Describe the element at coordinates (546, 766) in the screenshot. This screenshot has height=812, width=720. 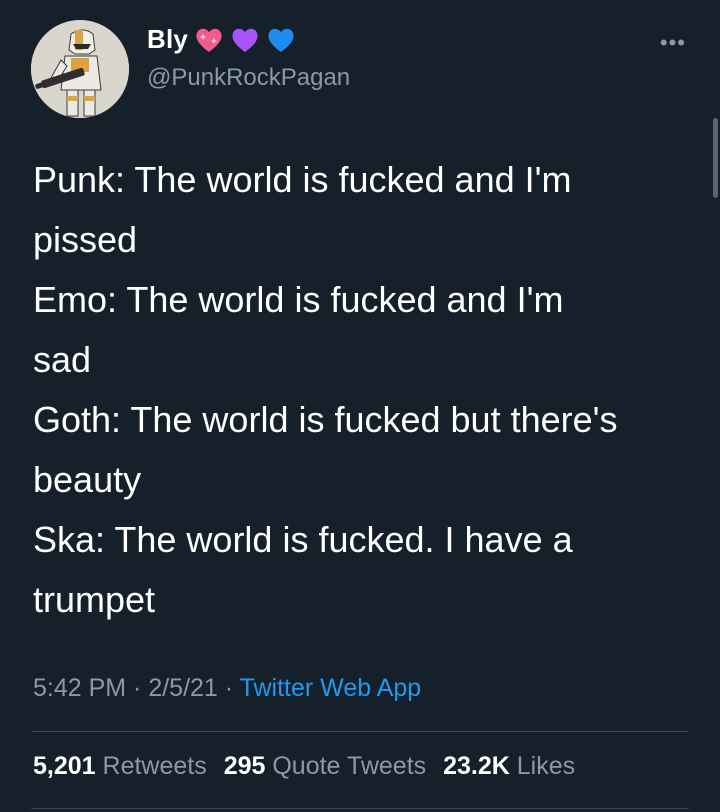
I see `likes-label: Likes` at that location.